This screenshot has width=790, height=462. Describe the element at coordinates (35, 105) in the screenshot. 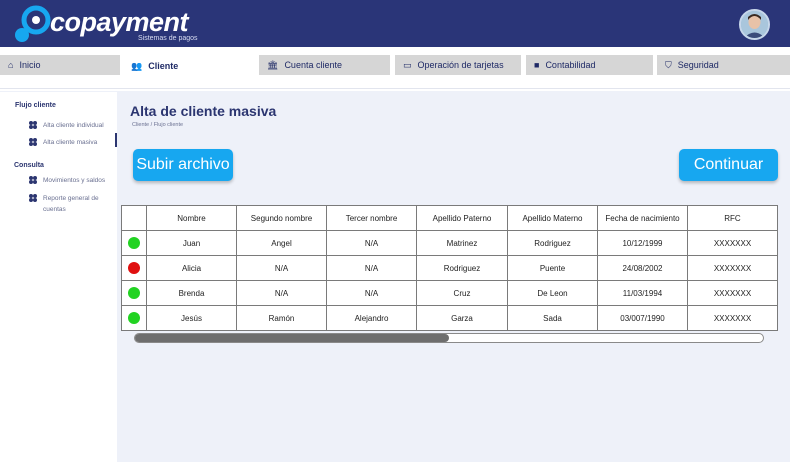

I see `sidebar-section-flujo-cliente: Flujo cliente` at that location.